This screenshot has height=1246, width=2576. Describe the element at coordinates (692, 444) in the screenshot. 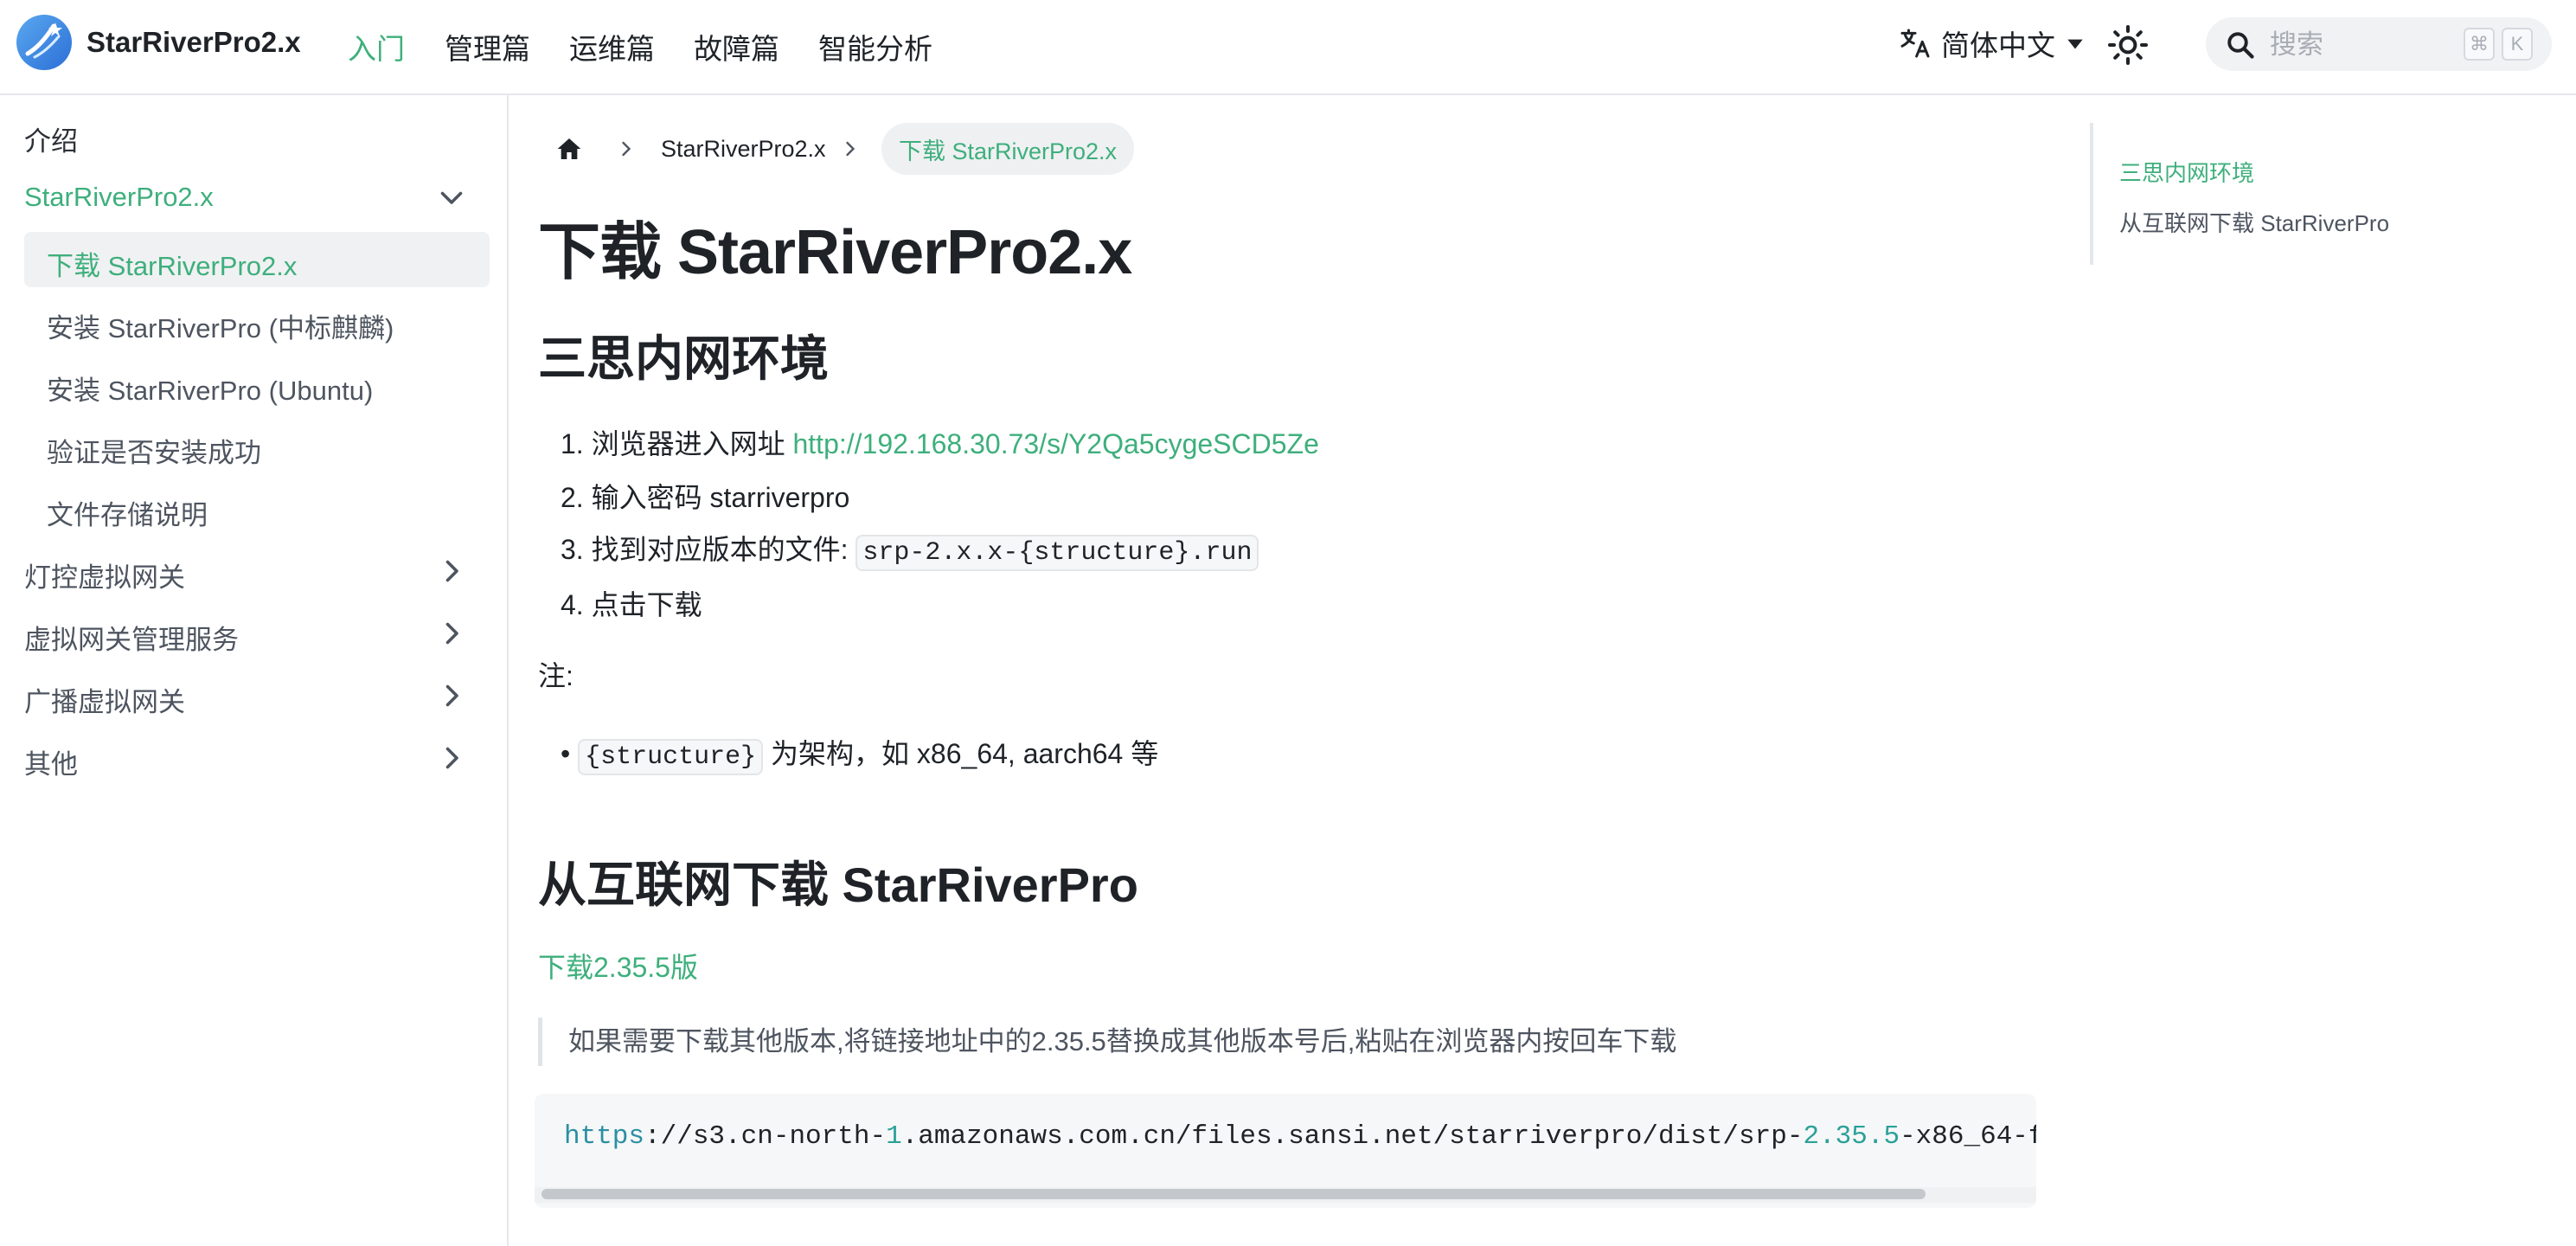

I see `list-text: 浏览器进入网址` at that location.